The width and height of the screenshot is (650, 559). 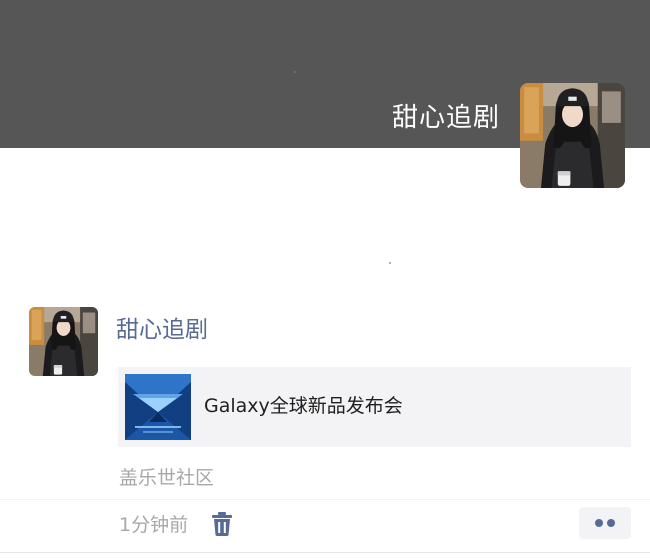 I want to click on link-thumbnail, so click(x=158, y=407).